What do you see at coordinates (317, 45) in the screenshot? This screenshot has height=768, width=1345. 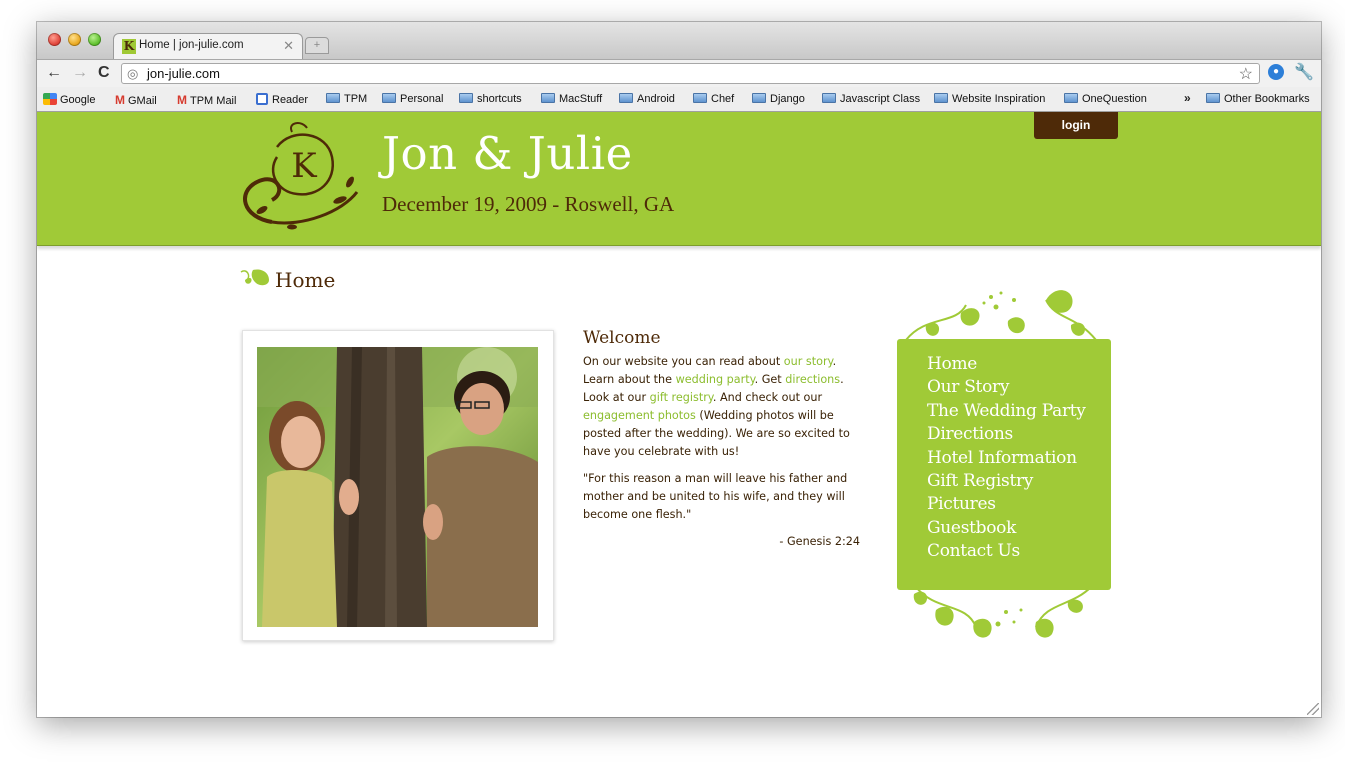 I see `new-tab-button: +` at bounding box center [317, 45].